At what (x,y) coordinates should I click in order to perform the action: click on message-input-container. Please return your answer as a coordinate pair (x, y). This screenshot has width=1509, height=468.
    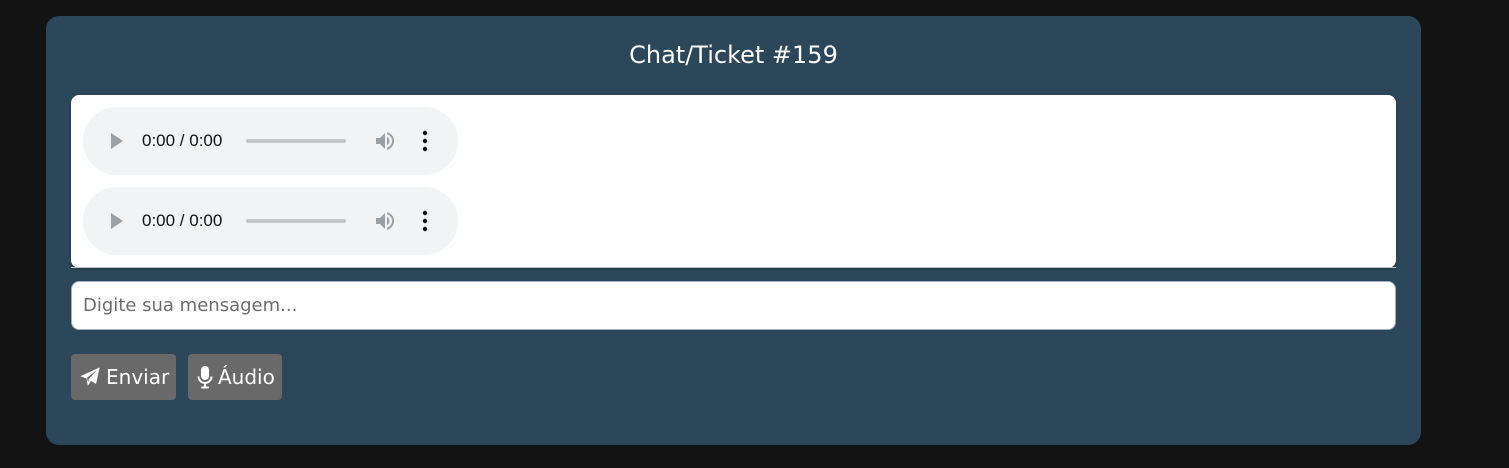
    Looking at the image, I should click on (733, 305).